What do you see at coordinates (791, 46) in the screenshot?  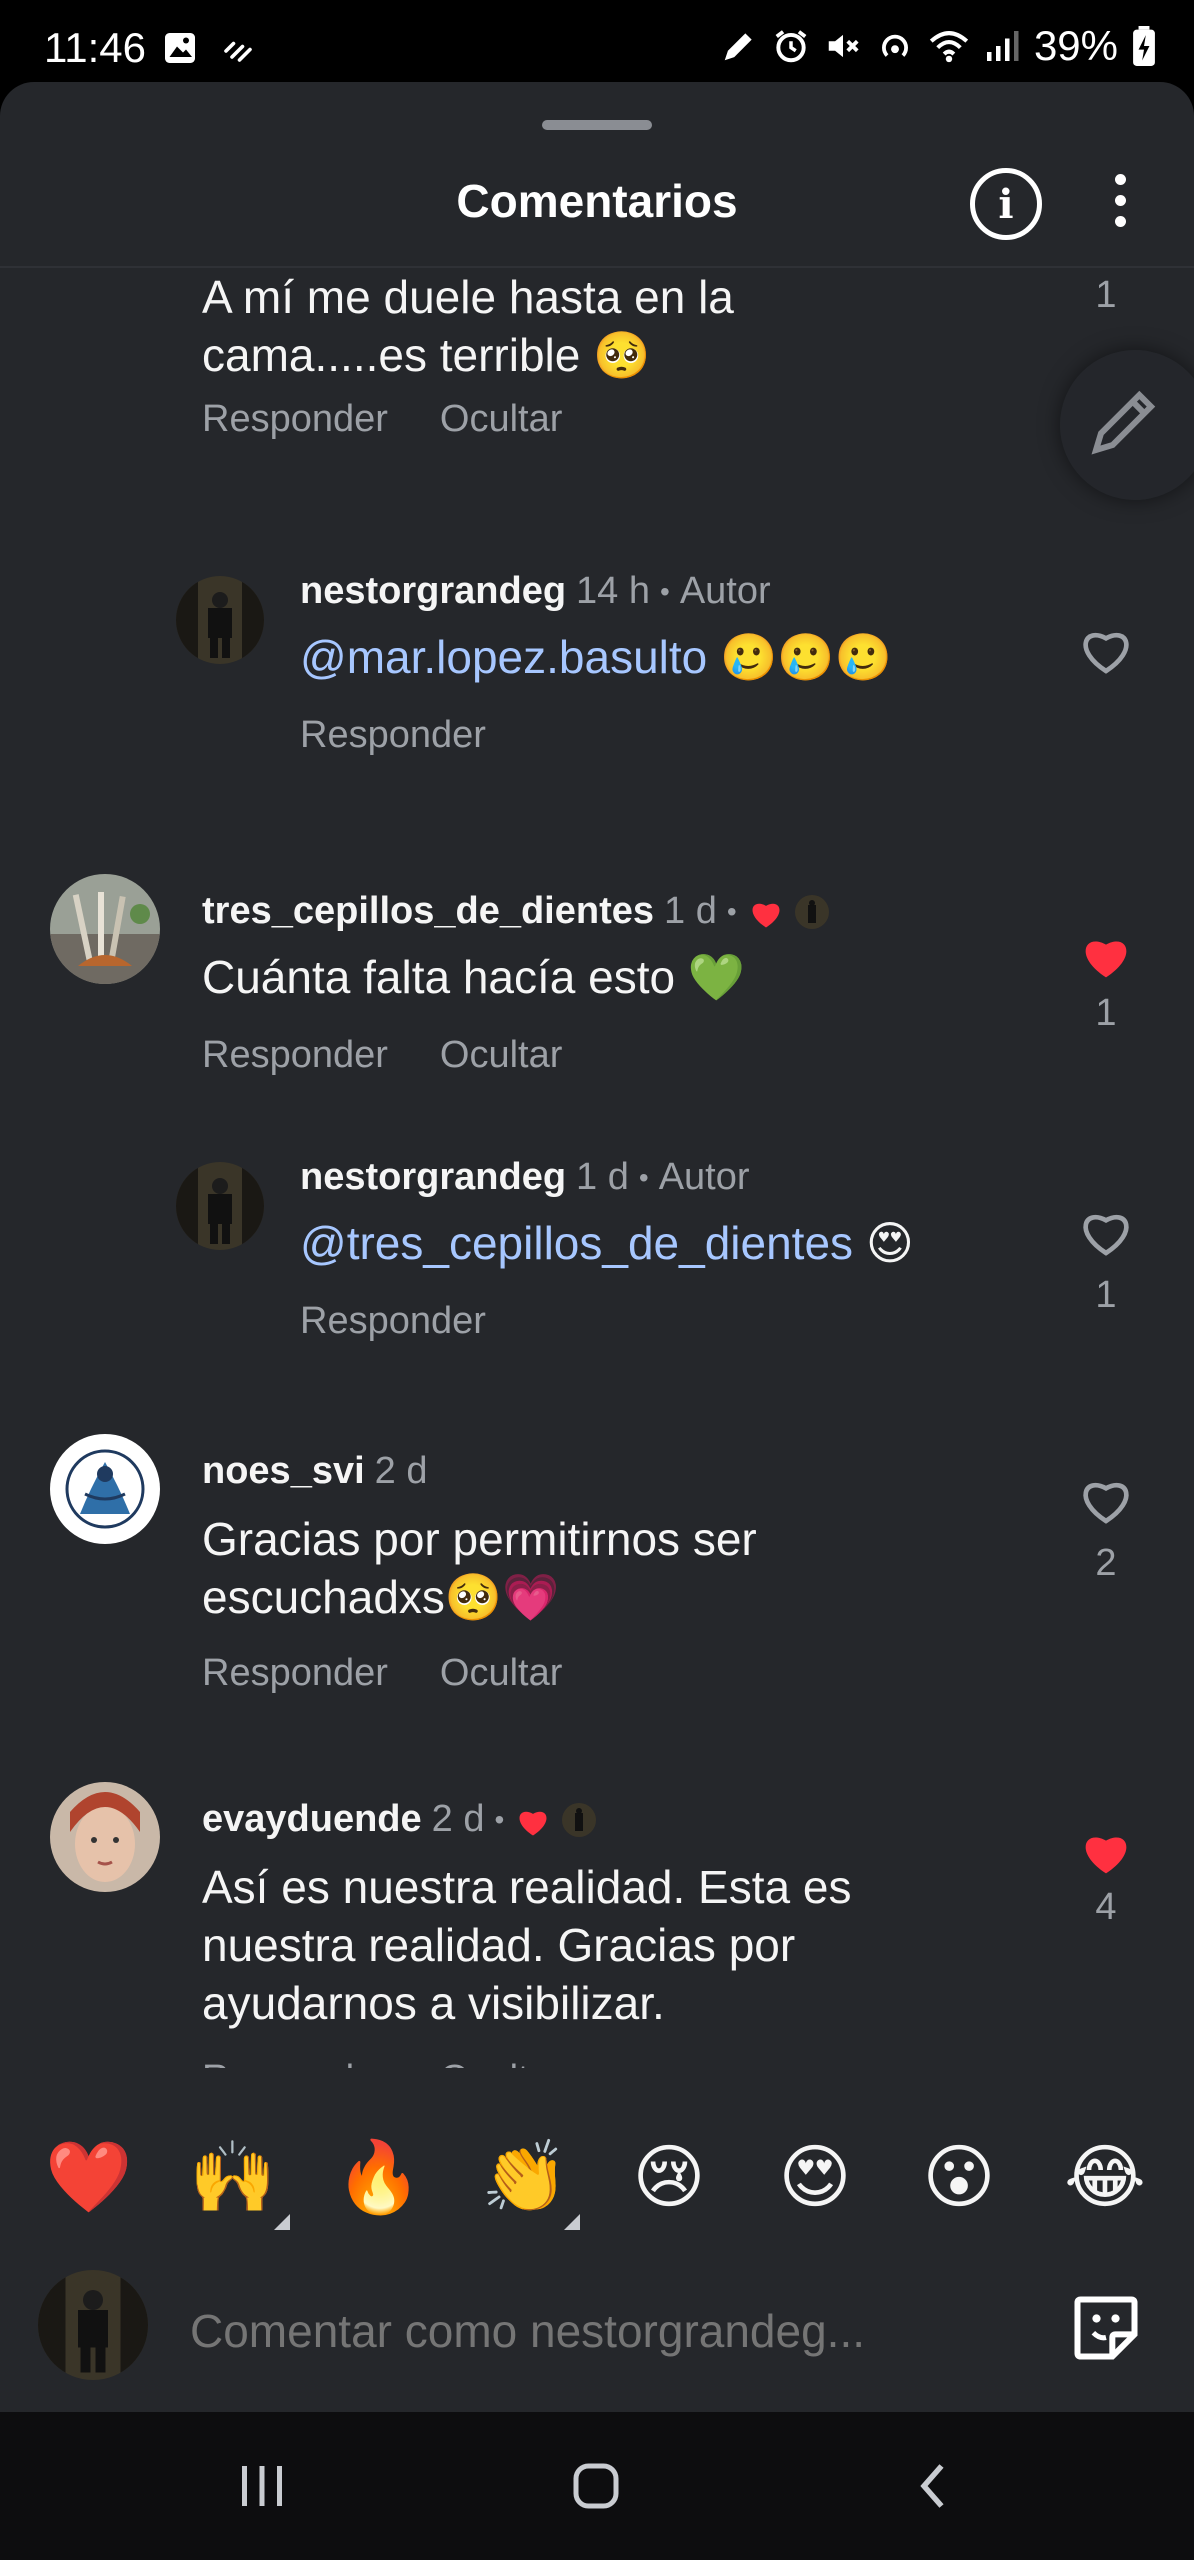 I see `alarm-icon` at bounding box center [791, 46].